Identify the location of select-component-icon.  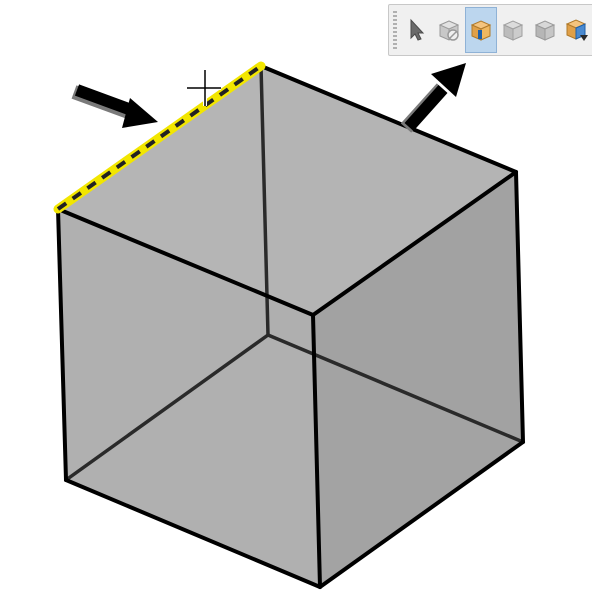
(576, 30).